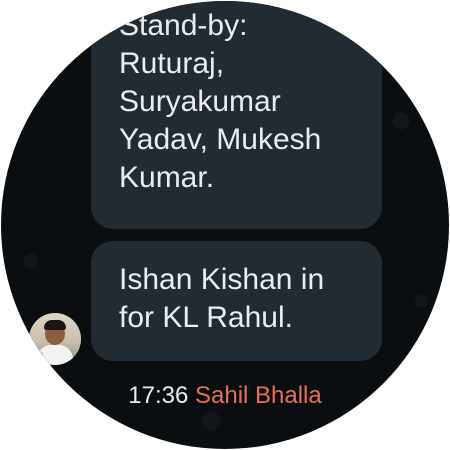 The height and width of the screenshot is (450, 450). I want to click on message-meta: 17:36 Sahil Bhalla, so click(225, 396).